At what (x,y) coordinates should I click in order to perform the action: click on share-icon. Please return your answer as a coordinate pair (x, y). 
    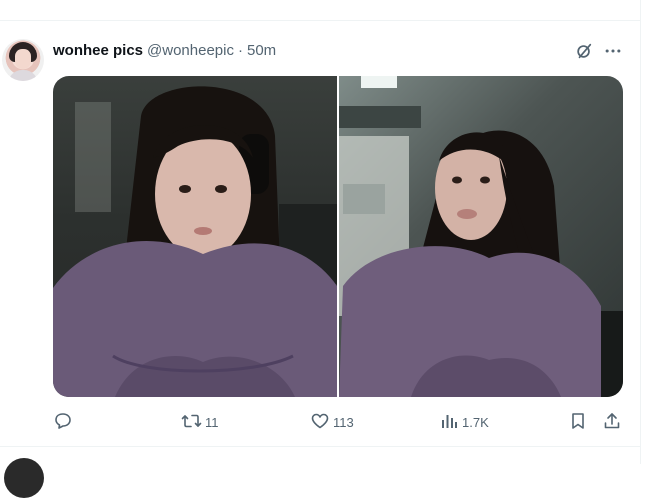
    Looking at the image, I should click on (612, 422).